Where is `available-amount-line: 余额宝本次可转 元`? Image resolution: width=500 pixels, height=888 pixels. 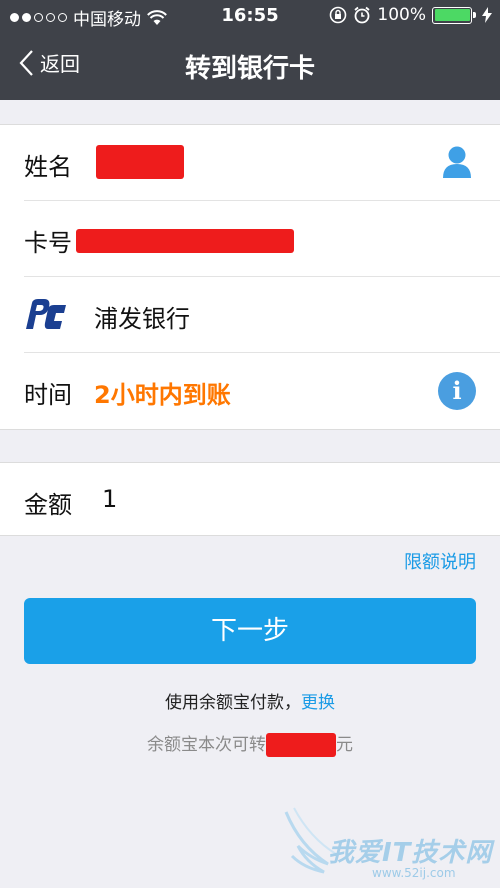
available-amount-line: 余额宝本次可转 元 is located at coordinates (250, 743).